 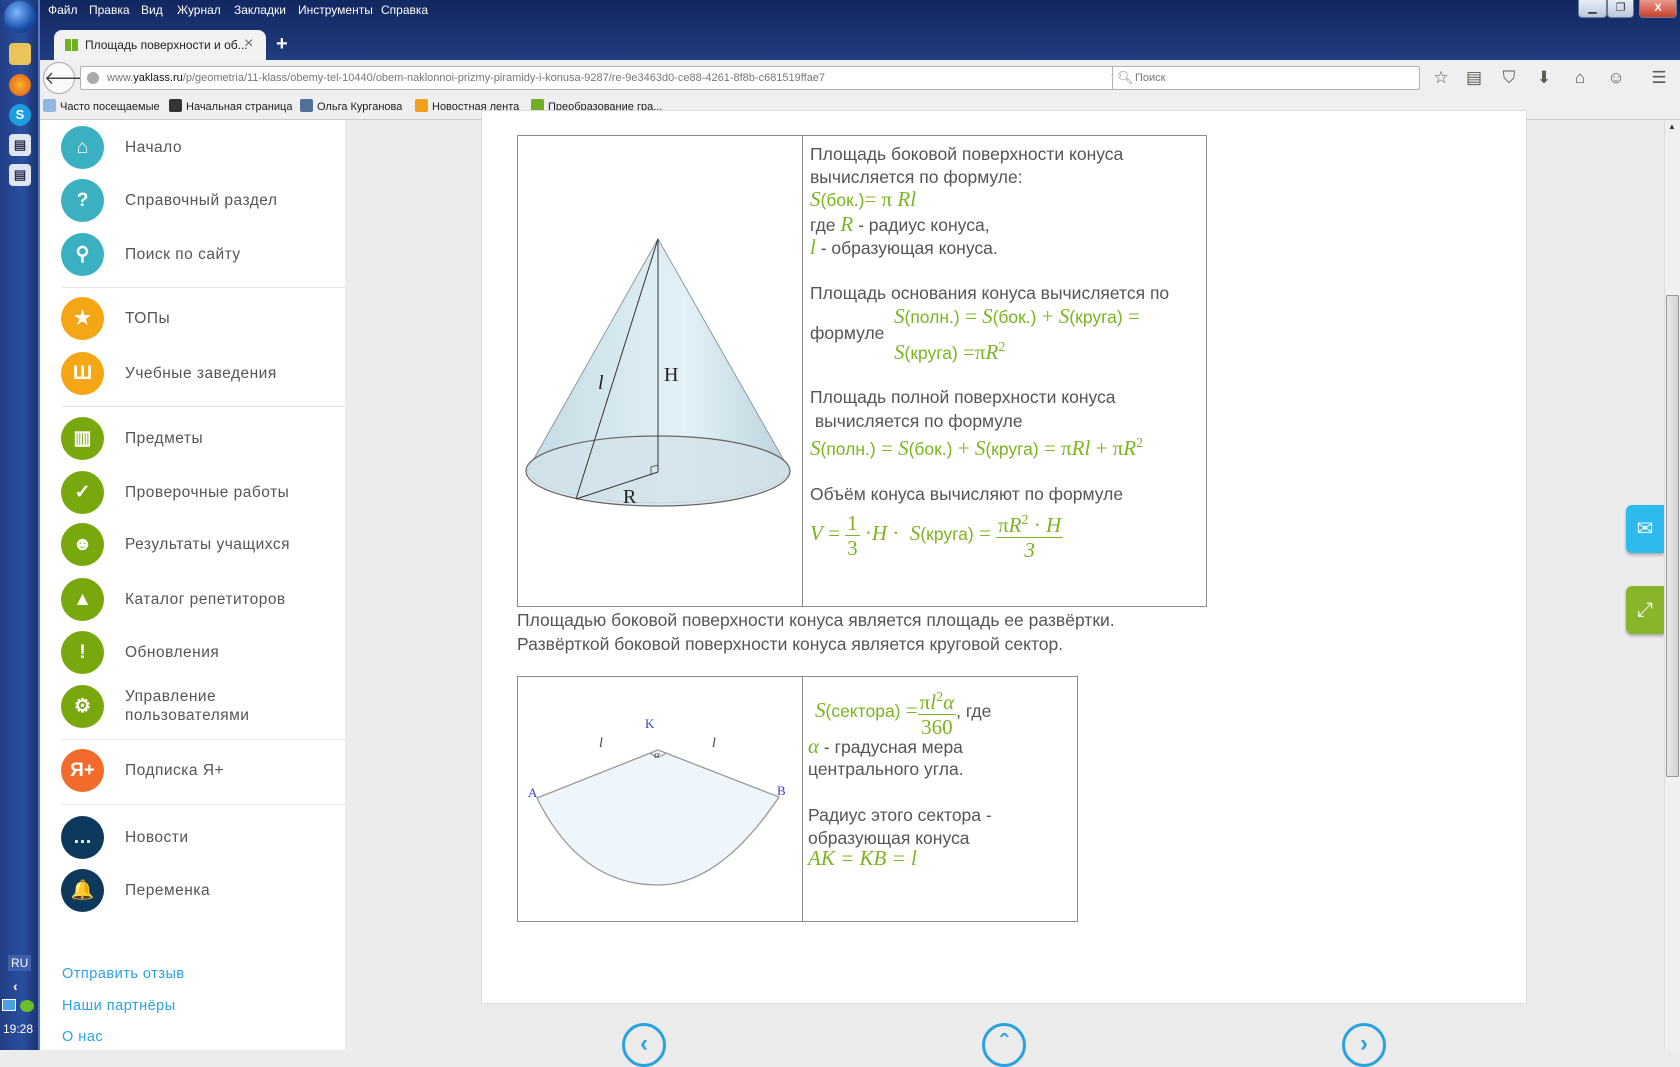 What do you see at coordinates (1266, 78) in the screenshot?
I see `search-input: 🔍︎ Поиск` at bounding box center [1266, 78].